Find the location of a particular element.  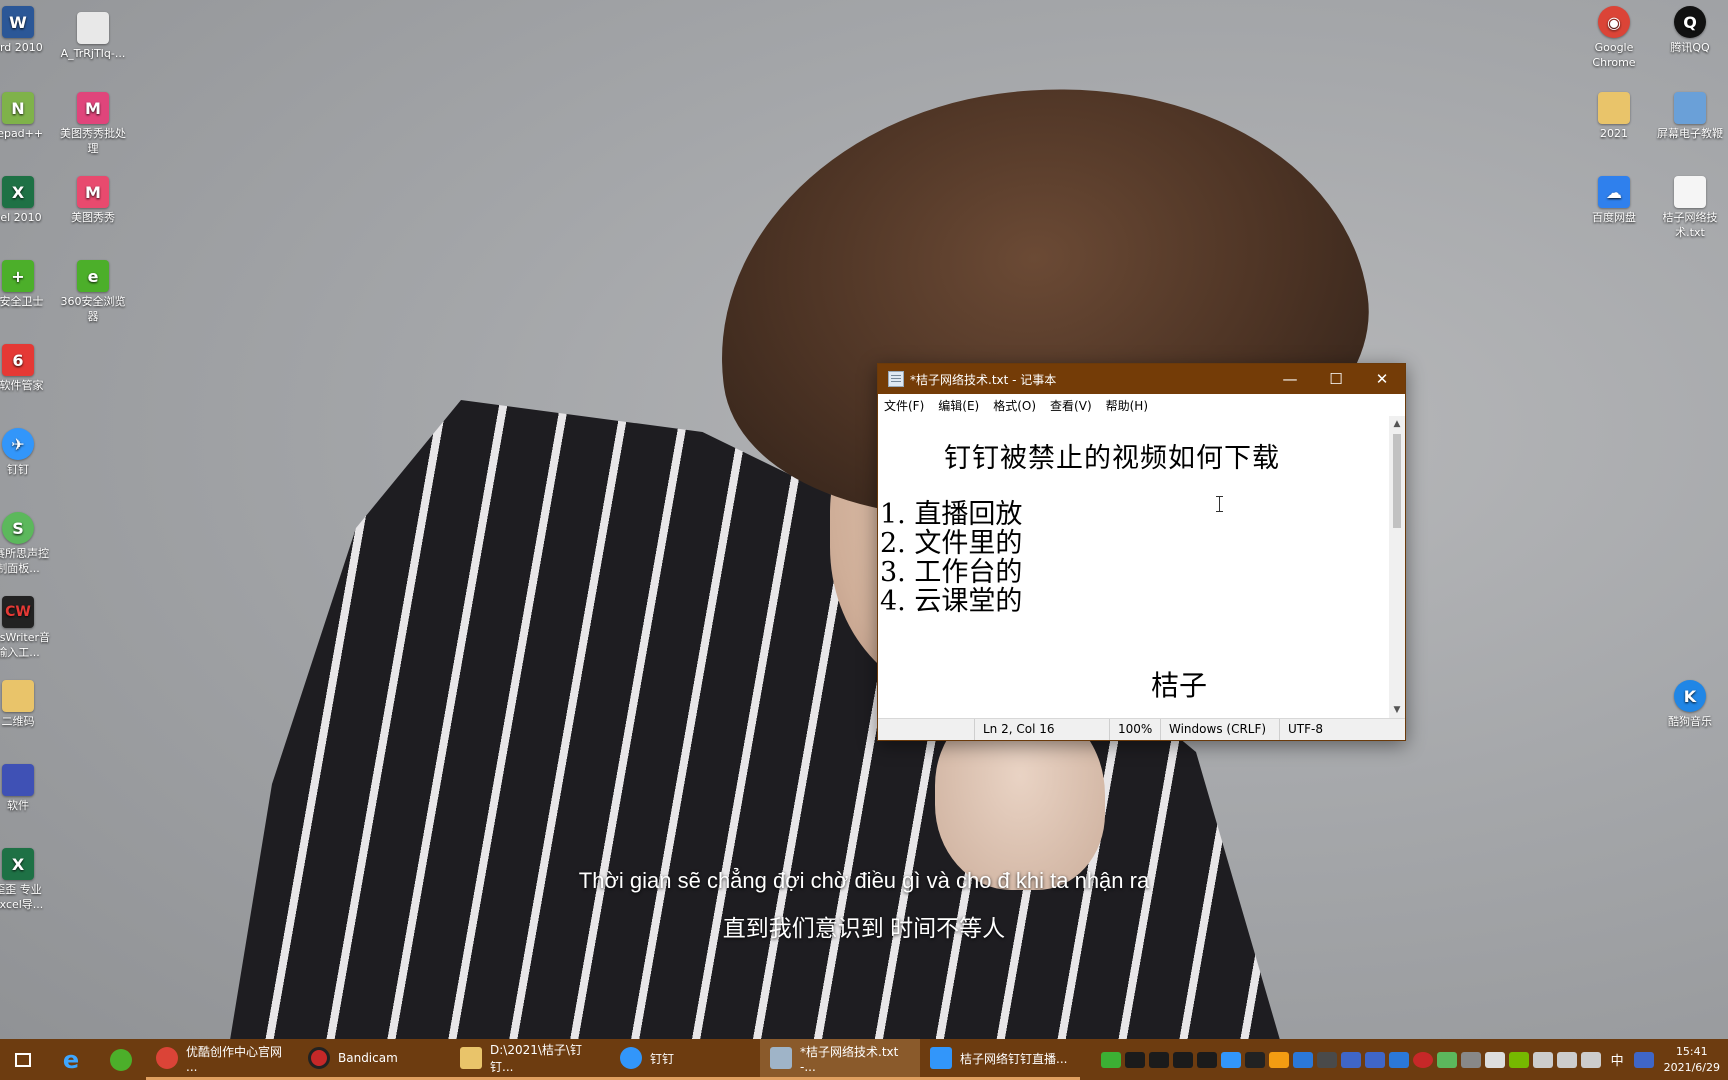

cloud-icon: ☁ is located at coordinates (1614, 192).